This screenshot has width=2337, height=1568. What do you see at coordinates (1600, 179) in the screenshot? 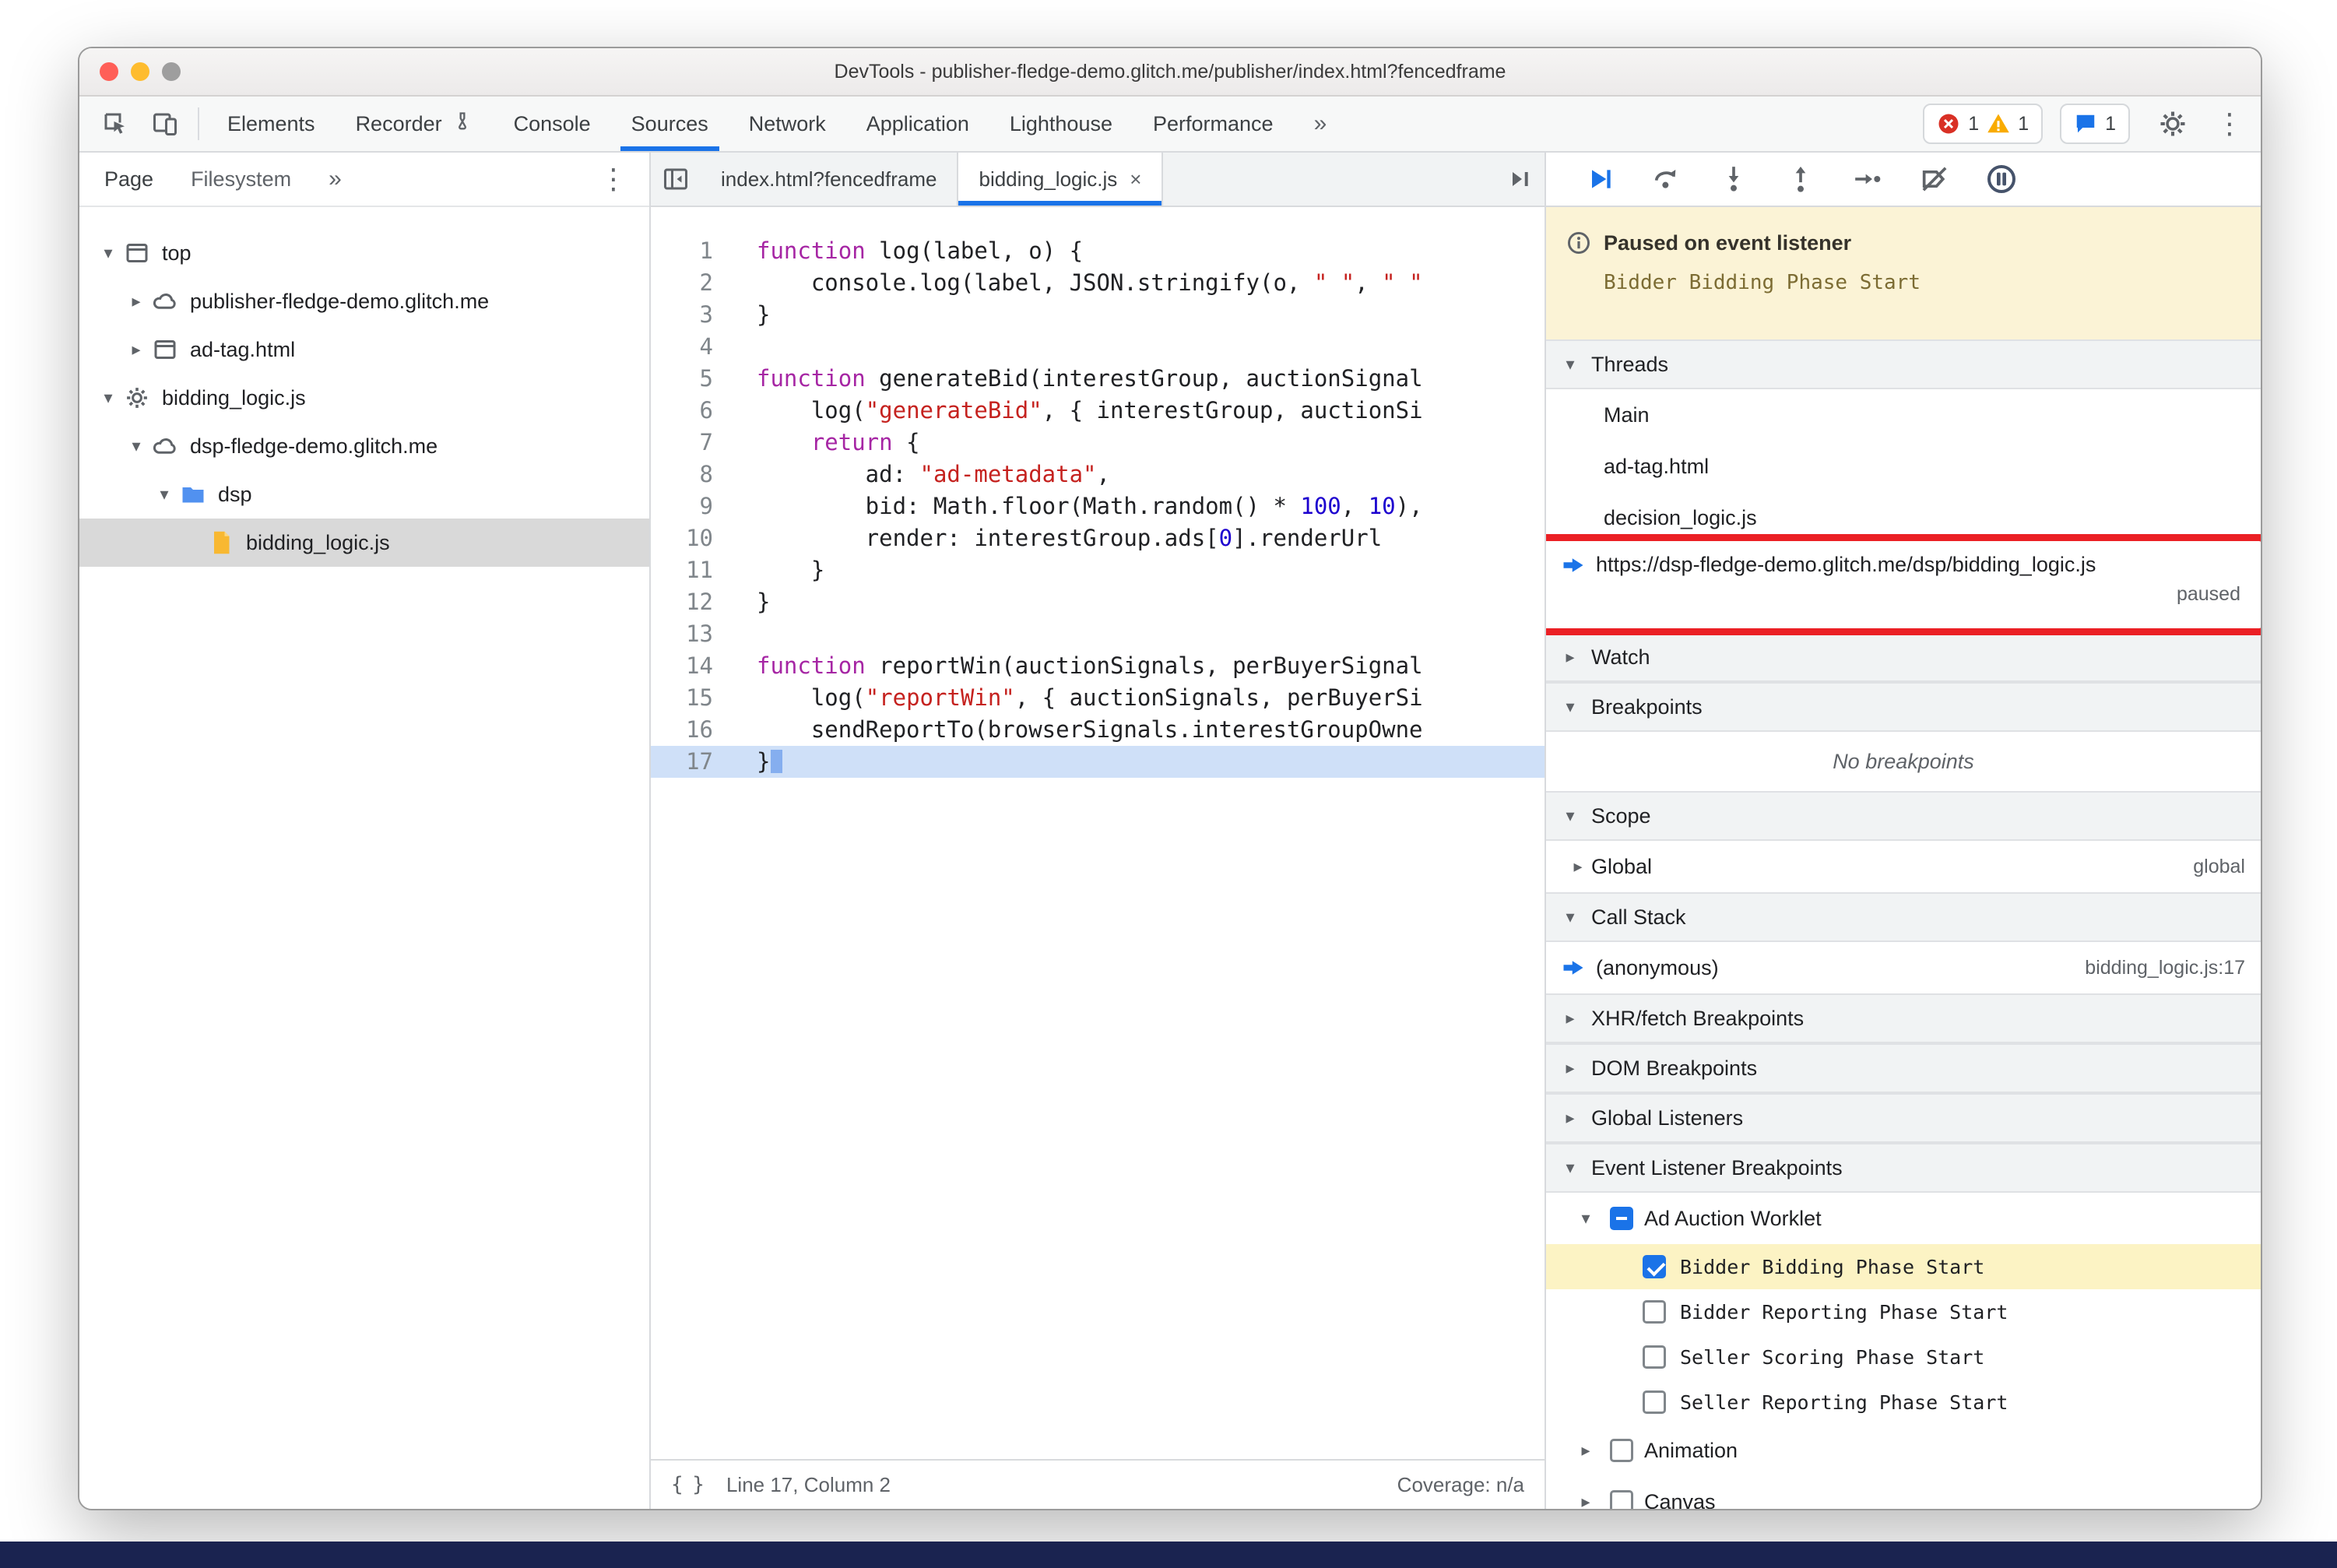
I see `resume-icon` at bounding box center [1600, 179].